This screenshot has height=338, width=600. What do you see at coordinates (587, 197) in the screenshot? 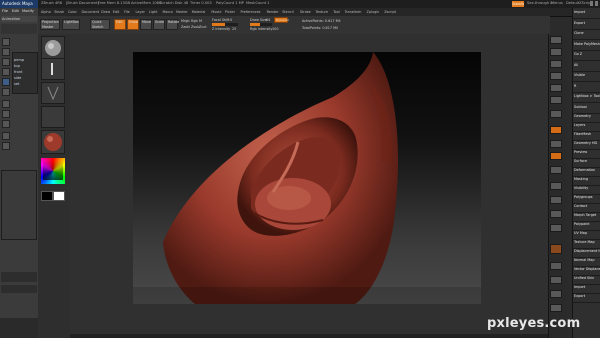
I see `tray-item-polygroups: Polygroups` at bounding box center [587, 197].